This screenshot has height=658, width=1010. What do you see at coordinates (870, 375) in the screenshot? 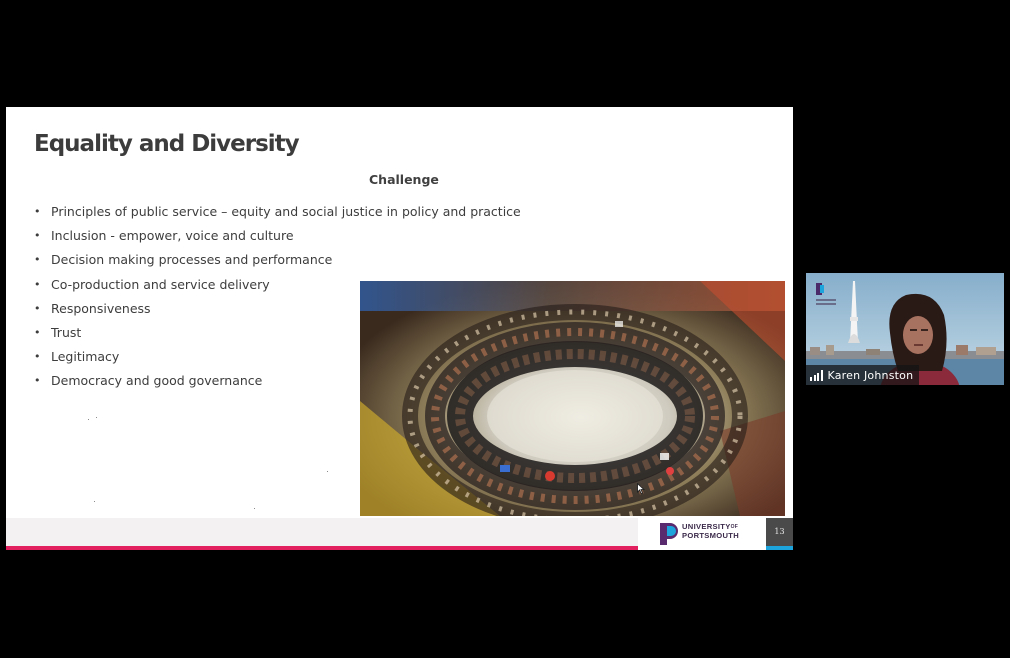
I see `participant-name: Karen Johnston` at bounding box center [870, 375].